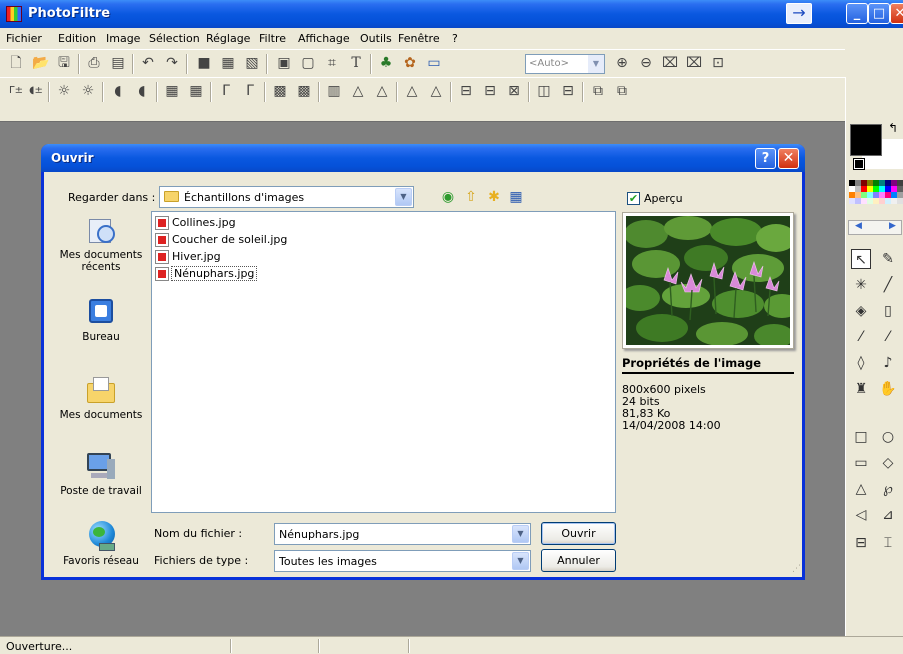 The height and width of the screenshot is (654, 903). I want to click on split-icon: ⊟, so click(568, 91).